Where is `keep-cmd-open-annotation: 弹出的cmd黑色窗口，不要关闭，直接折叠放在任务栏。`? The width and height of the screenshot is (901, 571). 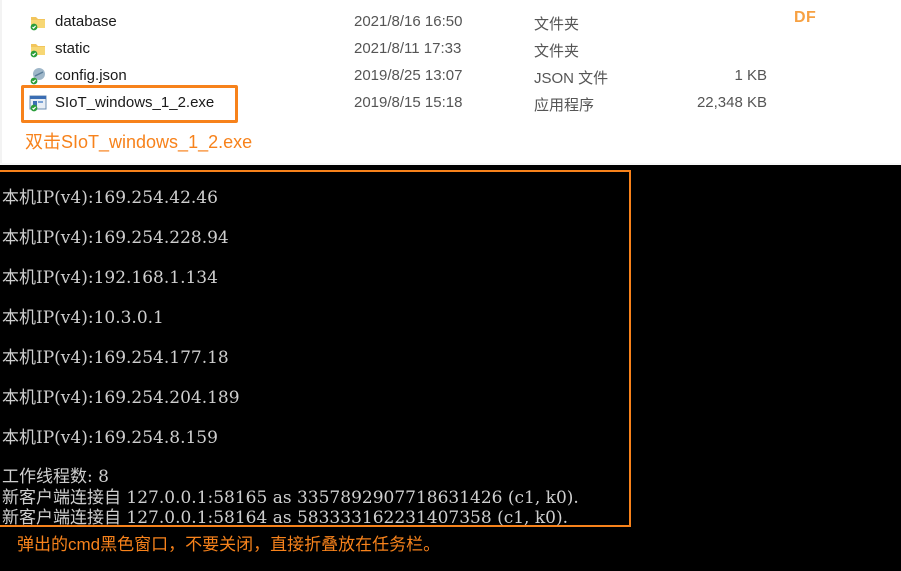 keep-cmd-open-annotation: 弹出的cmd黑色窗口，不要关闭，直接折叠放在任务栏。 is located at coordinates (229, 544).